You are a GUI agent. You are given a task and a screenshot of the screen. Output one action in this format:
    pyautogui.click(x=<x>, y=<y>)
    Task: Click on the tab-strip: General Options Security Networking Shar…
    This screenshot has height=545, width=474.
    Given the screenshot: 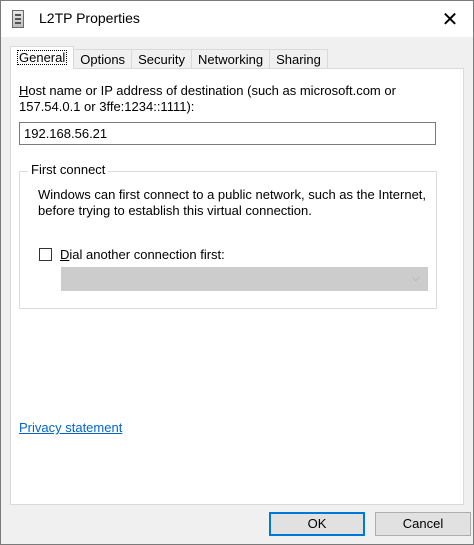 What is the action you would take?
    pyautogui.click(x=169, y=57)
    